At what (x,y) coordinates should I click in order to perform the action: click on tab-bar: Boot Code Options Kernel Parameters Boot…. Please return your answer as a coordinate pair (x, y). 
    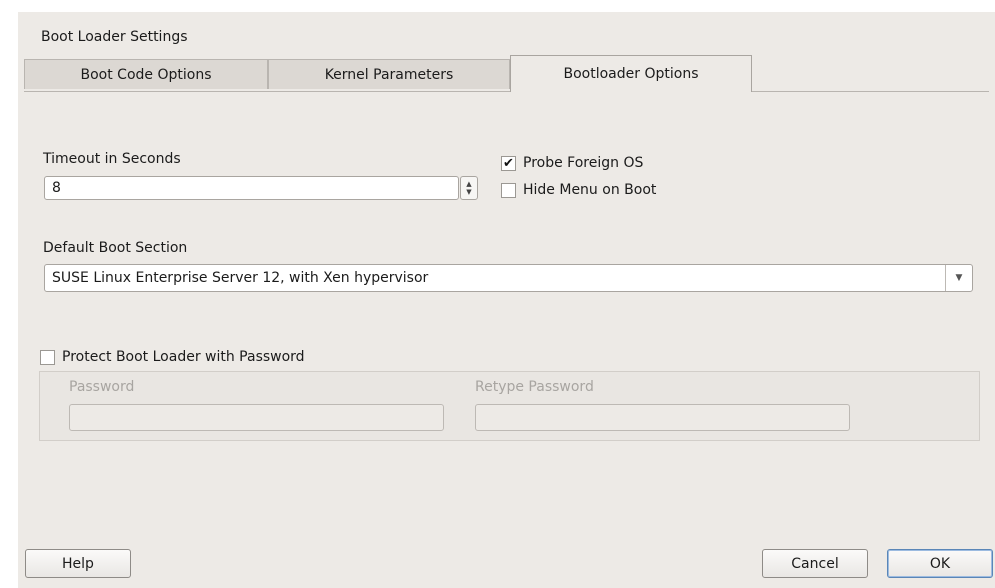
    Looking at the image, I should click on (506, 73).